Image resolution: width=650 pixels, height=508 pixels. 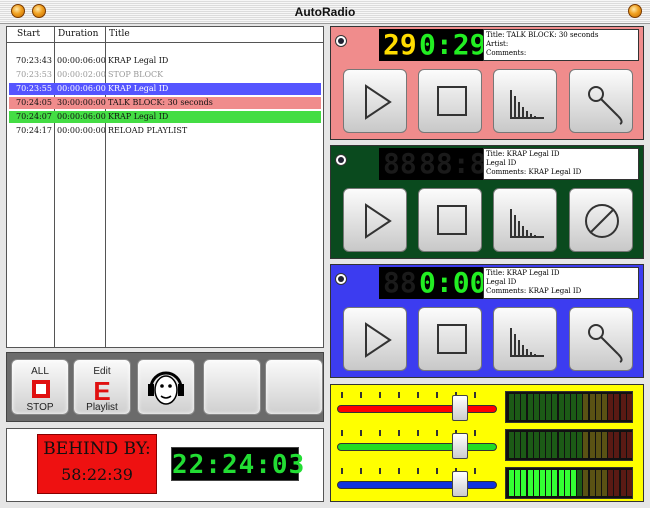 I want to click on all-stop-top-label: ALL, so click(x=40, y=371).